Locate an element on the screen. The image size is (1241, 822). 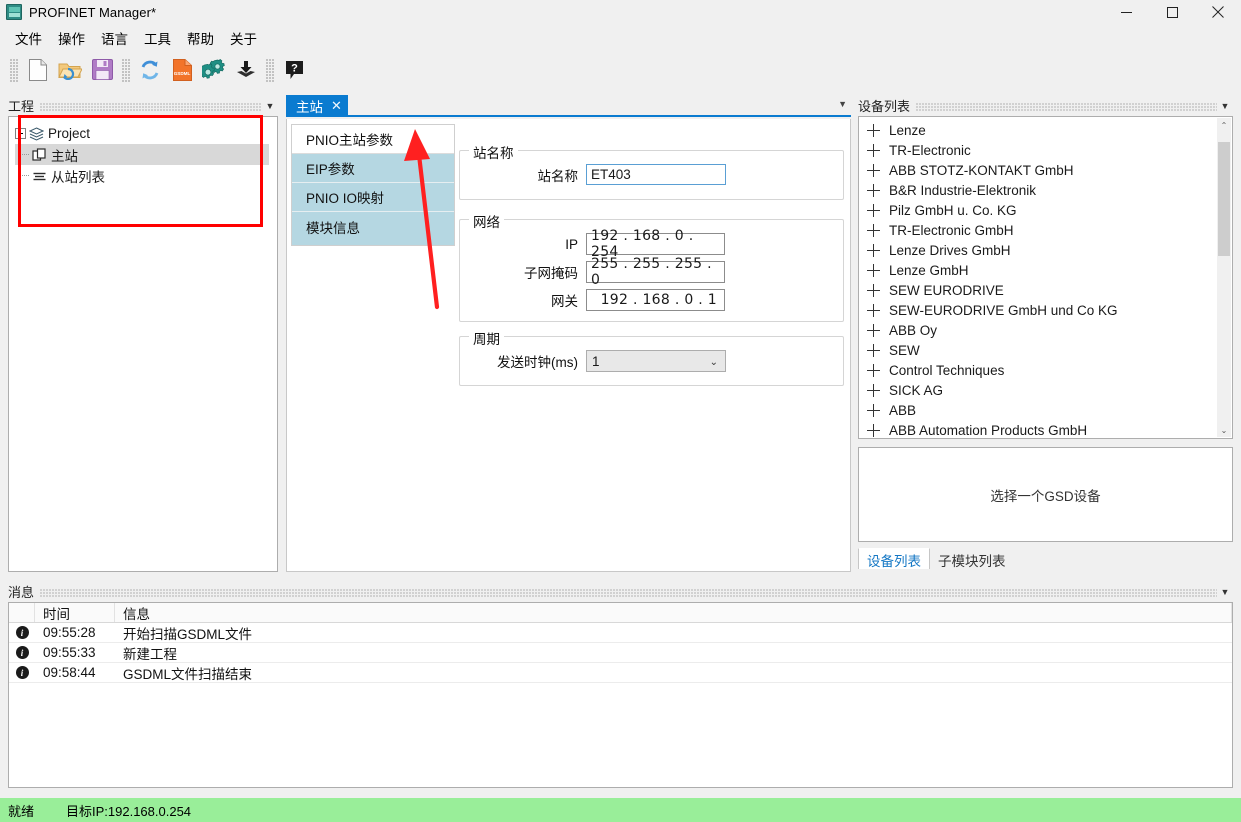
tab-master-station: 主站 ✕ is located at coordinates (317, 106).